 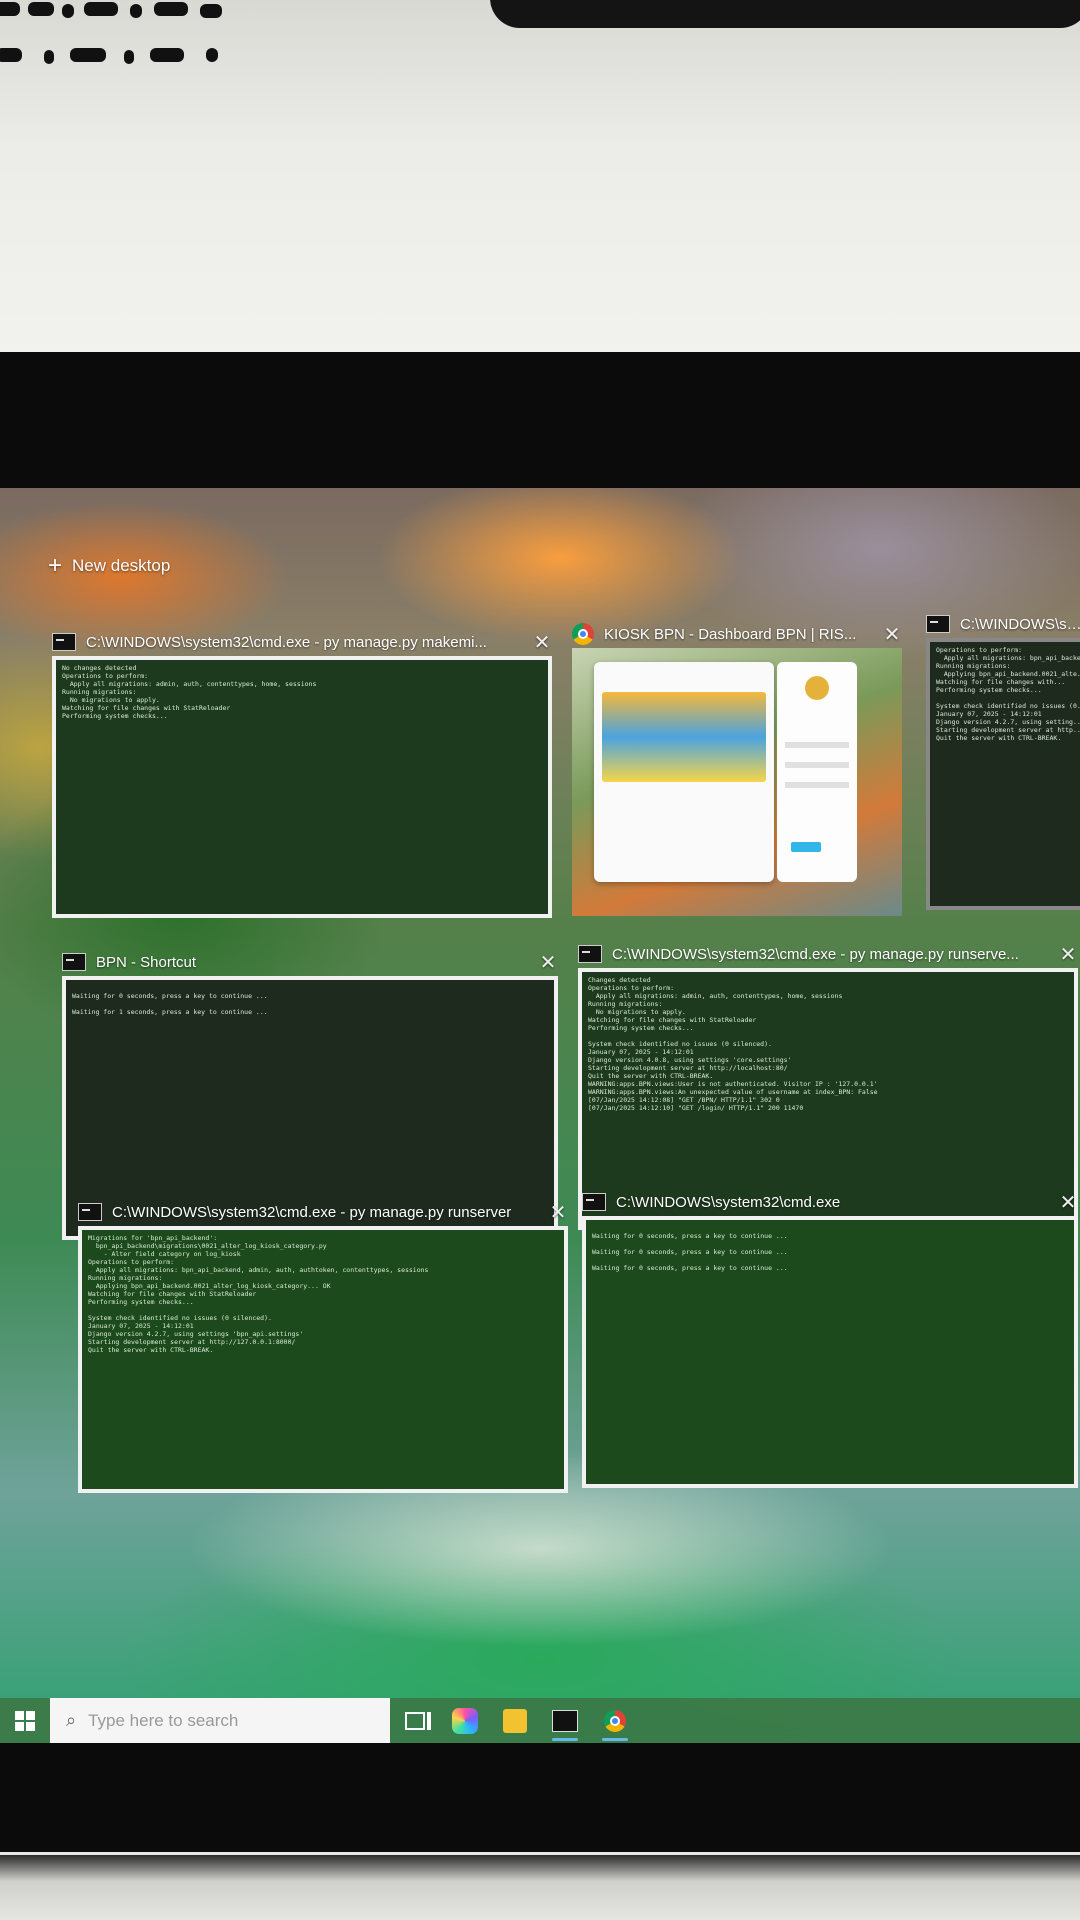 I want to click on task-view-button, so click(x=415, y=1720).